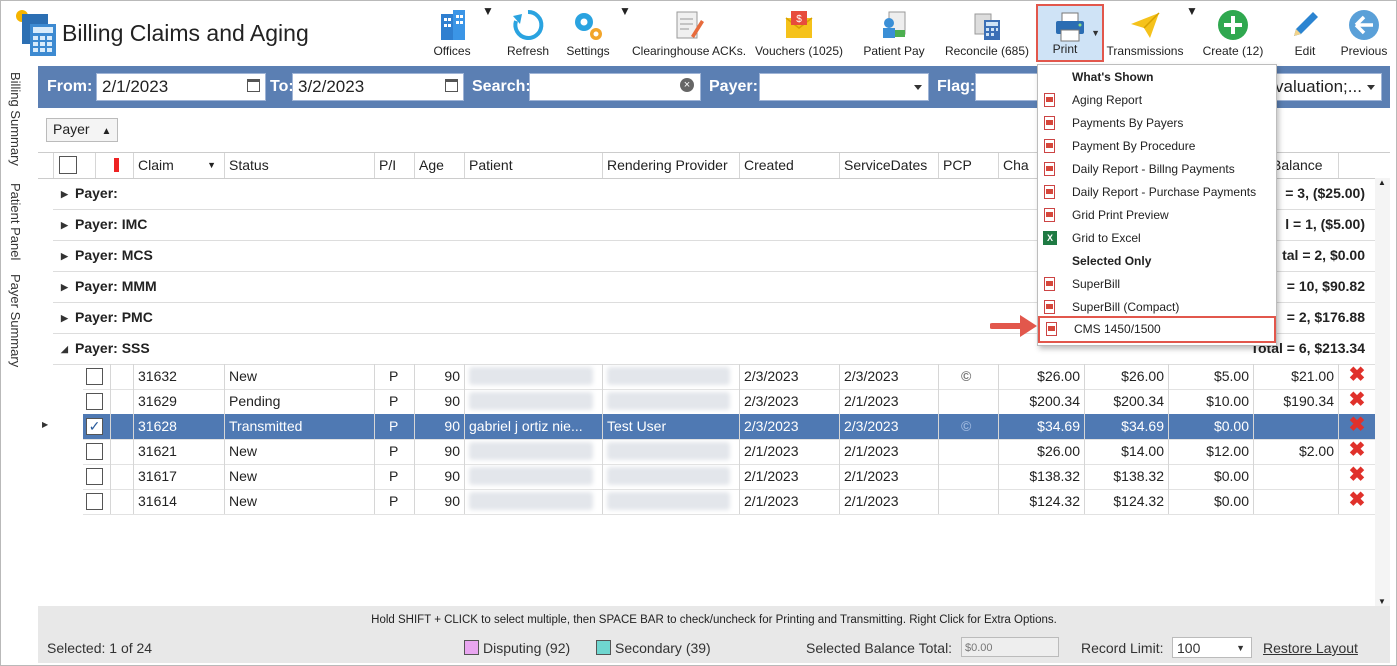  I want to click on column-header-status: Status, so click(299, 165).